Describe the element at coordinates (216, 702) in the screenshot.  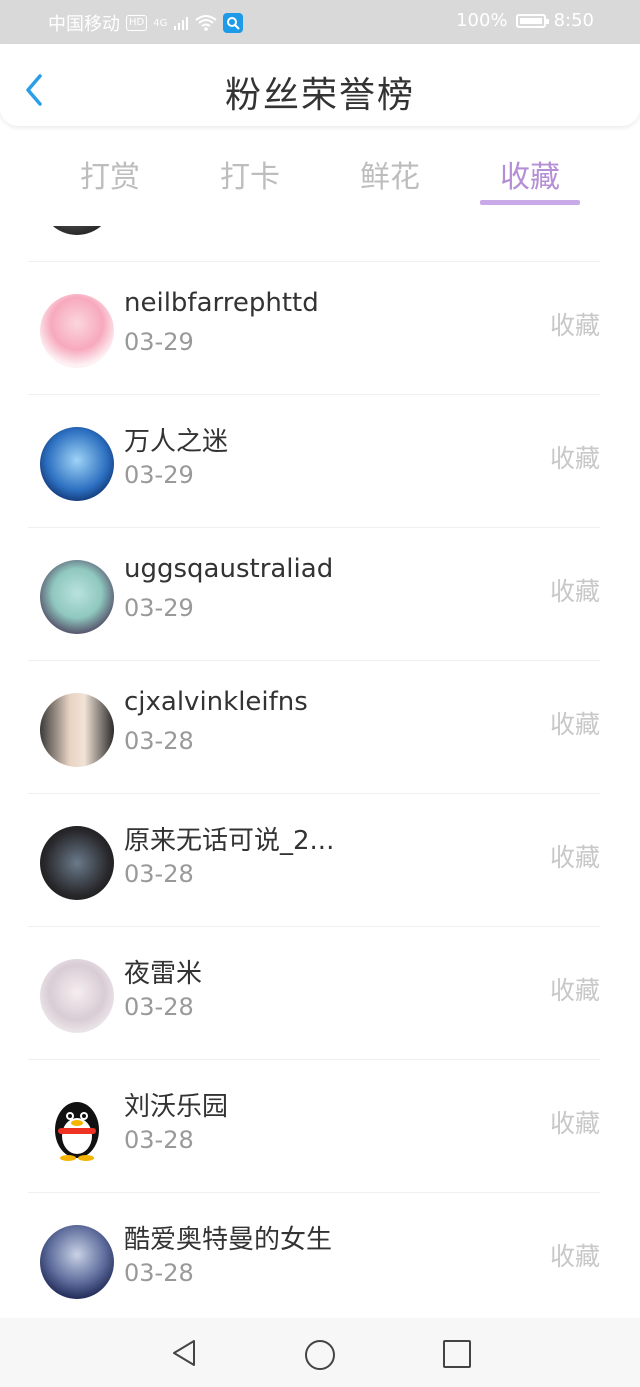
I see `user-name: cjxalvinkleifns` at that location.